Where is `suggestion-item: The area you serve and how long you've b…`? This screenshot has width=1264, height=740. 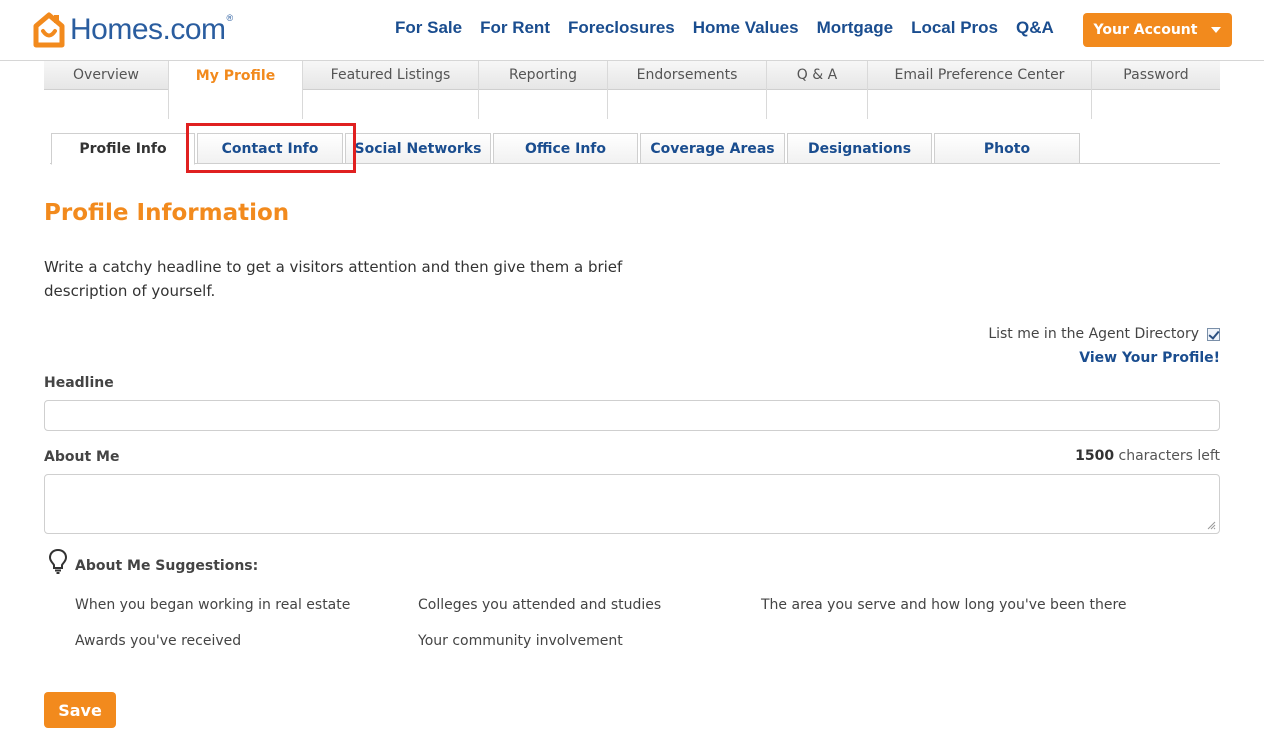
suggestion-item: The area you serve and how long you've b… is located at coordinates (944, 605).